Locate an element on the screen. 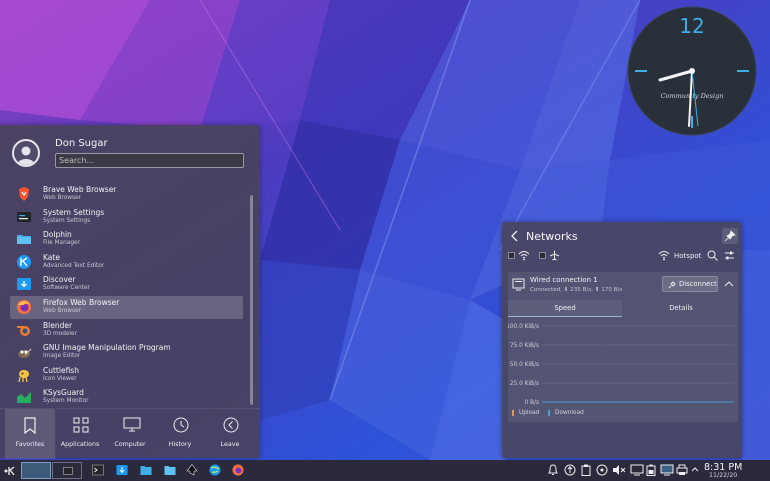 The width and height of the screenshot is (770, 481). settings-sliders-icon is located at coordinates (729, 255).